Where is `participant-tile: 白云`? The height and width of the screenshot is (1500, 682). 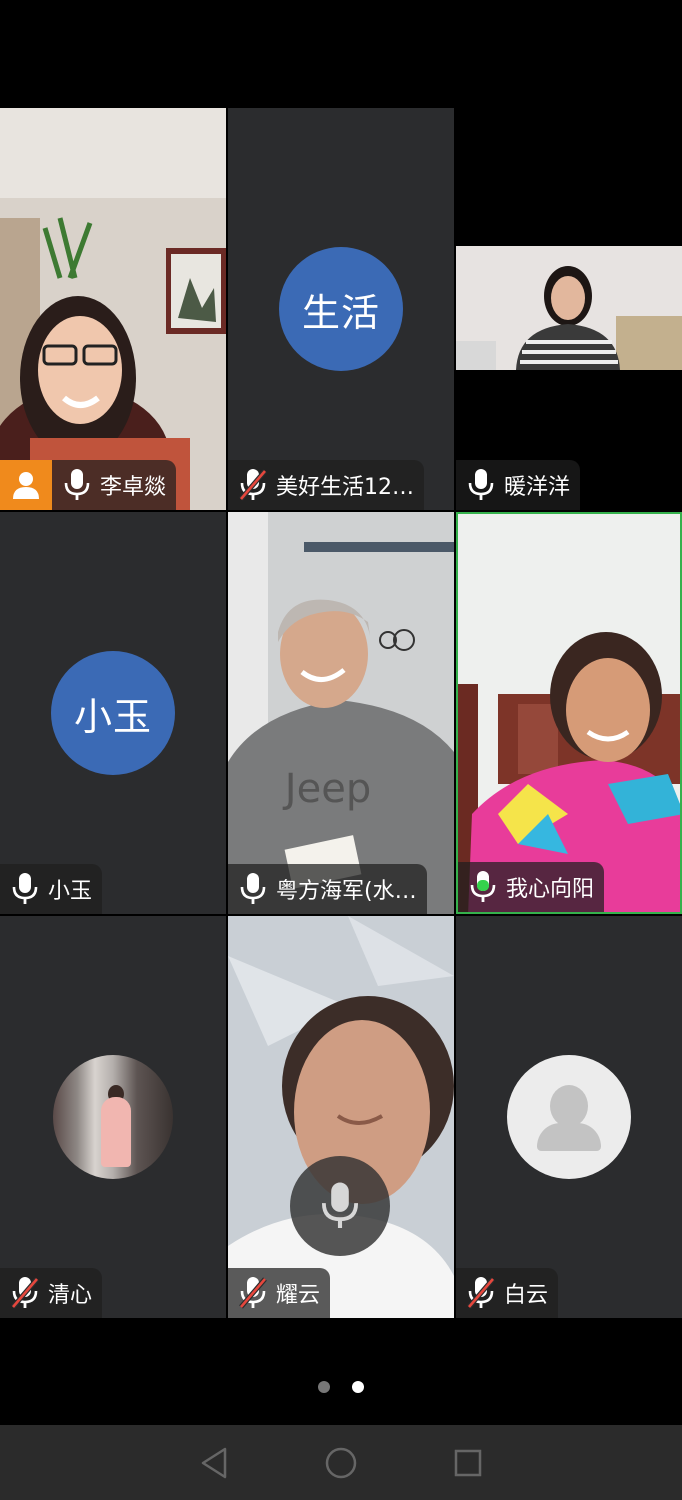 participant-tile: 白云 is located at coordinates (569, 1117).